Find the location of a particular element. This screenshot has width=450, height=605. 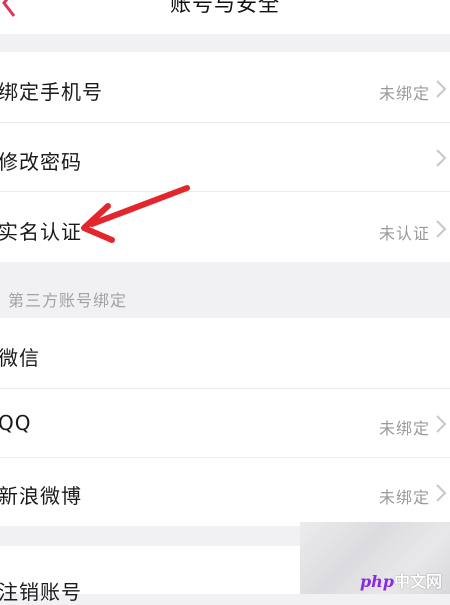

row-status: 未认证 is located at coordinates (404, 233).